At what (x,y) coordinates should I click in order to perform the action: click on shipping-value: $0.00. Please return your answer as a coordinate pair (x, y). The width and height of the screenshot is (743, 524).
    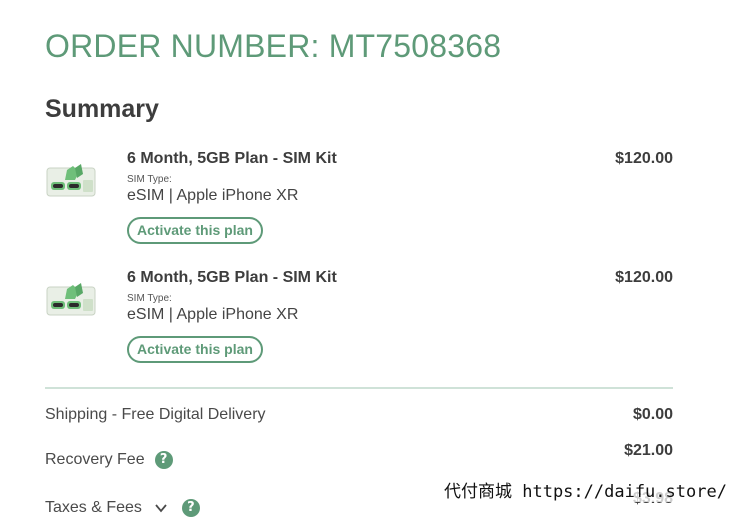
    Looking at the image, I should click on (652, 414).